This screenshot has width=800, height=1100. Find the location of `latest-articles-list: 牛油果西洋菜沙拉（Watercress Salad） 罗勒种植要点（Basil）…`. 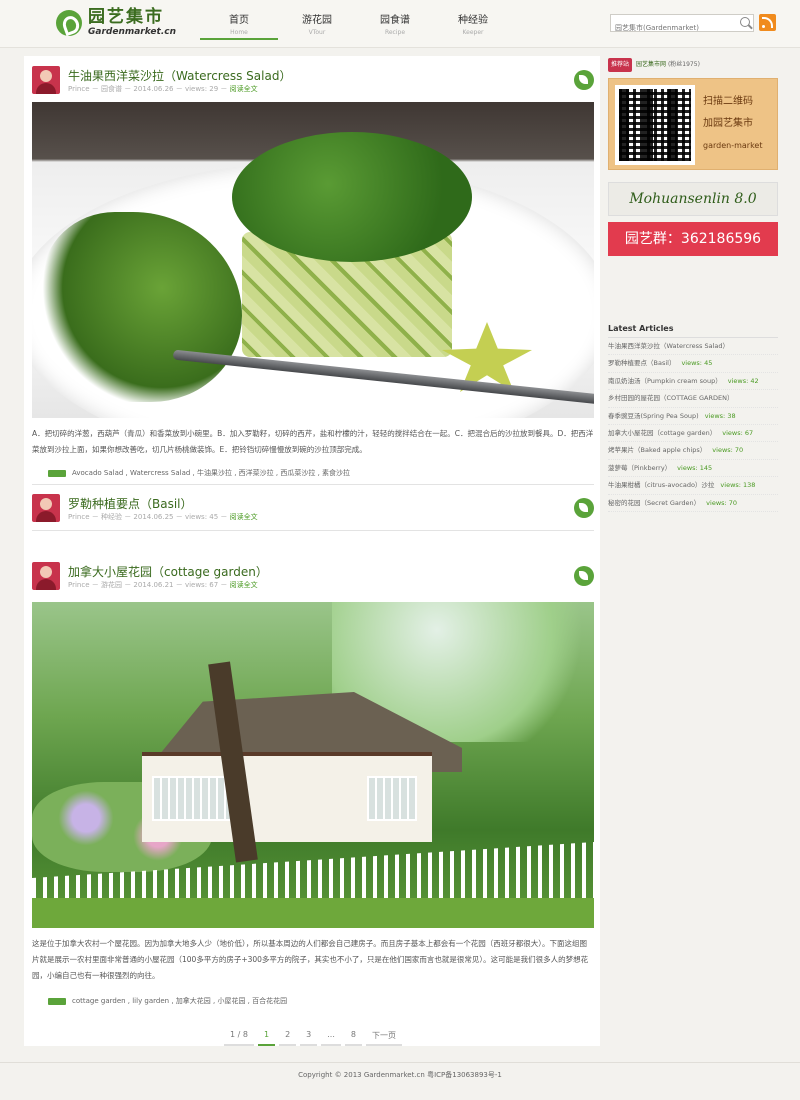

latest-articles-list: 牛油果西洋菜沙拉（Watercress Salad） 罗勒种植要点（Basil）… is located at coordinates (693, 425).